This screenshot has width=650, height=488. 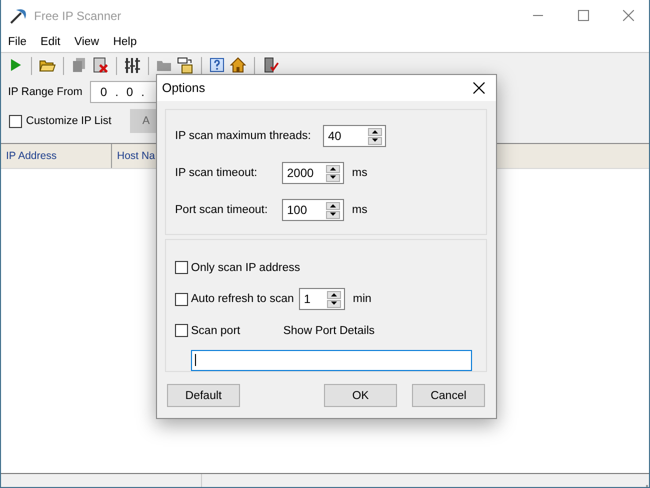 What do you see at coordinates (216, 173) in the screenshot?
I see `setting-label: IP scan timeout:` at bounding box center [216, 173].